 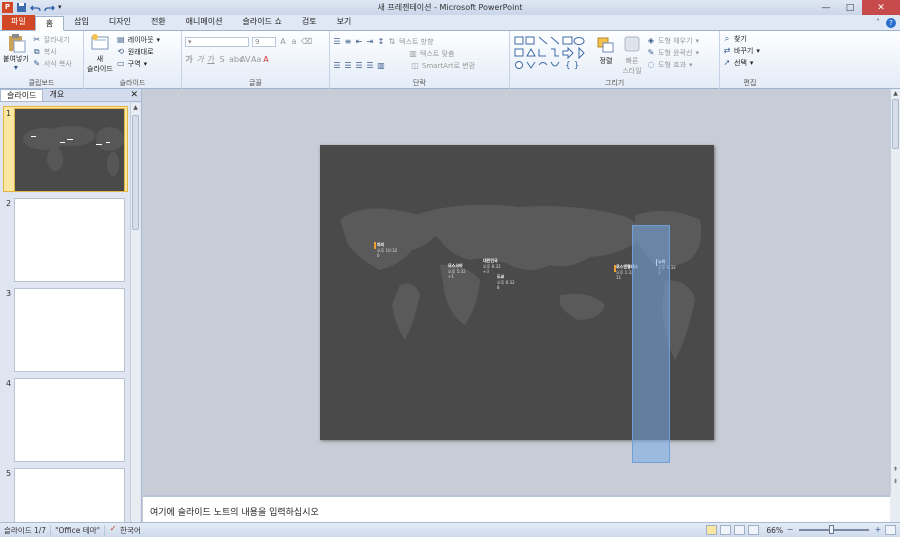 I want to click on close-panel-icon: ✕, so click(x=134, y=95).